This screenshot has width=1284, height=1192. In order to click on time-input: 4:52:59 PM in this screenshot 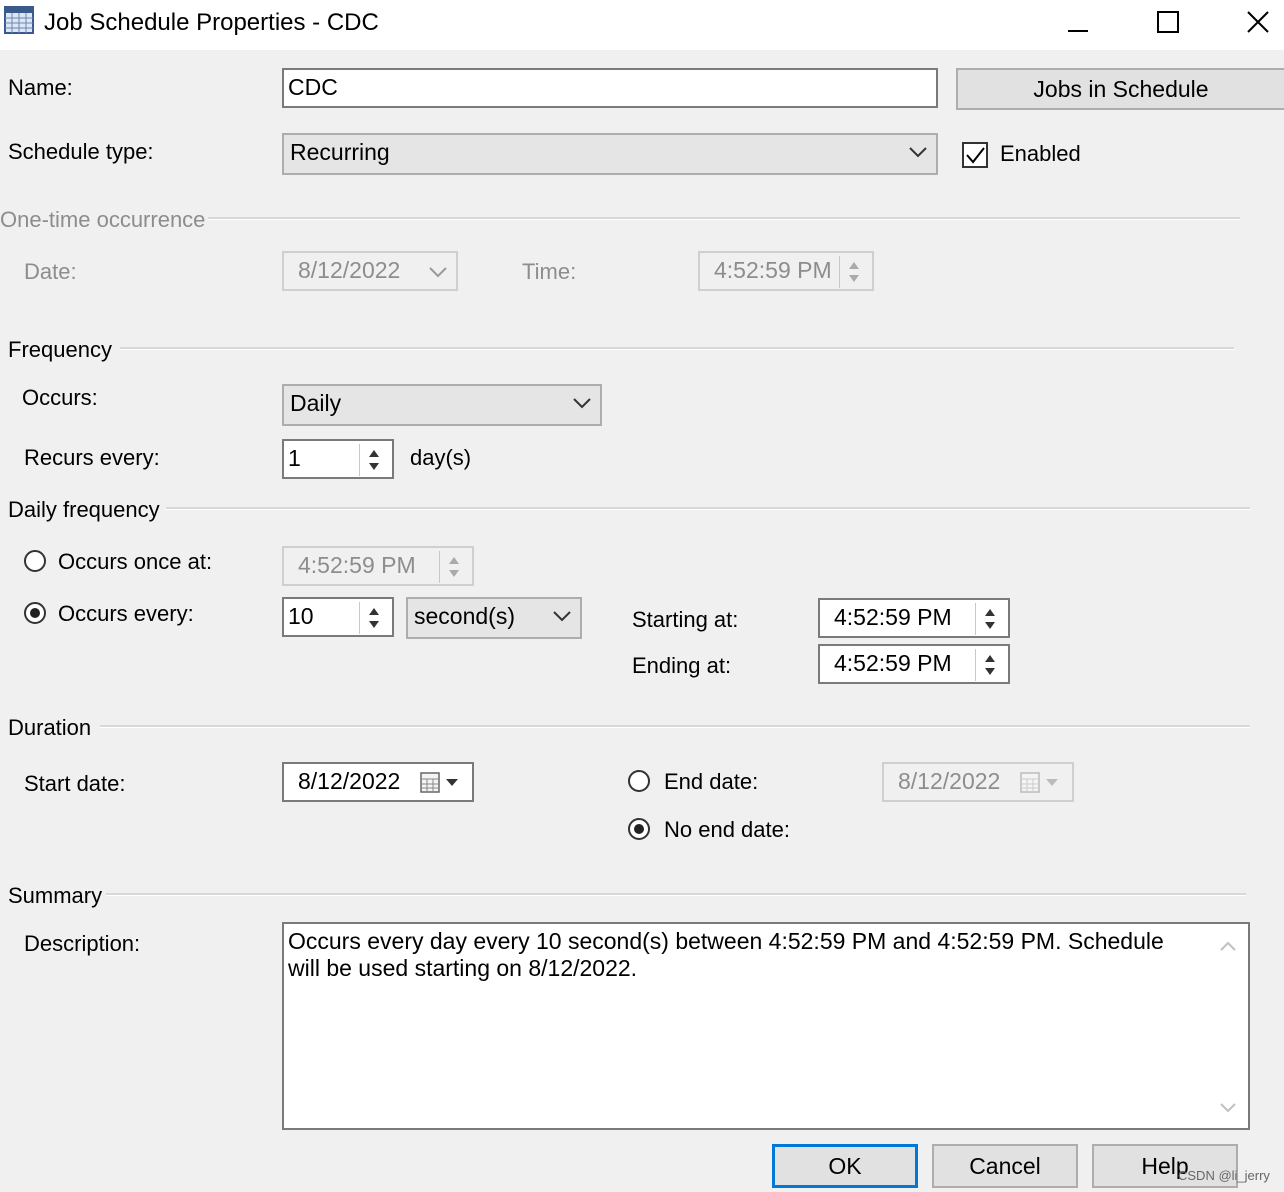, I will do `click(786, 271)`.